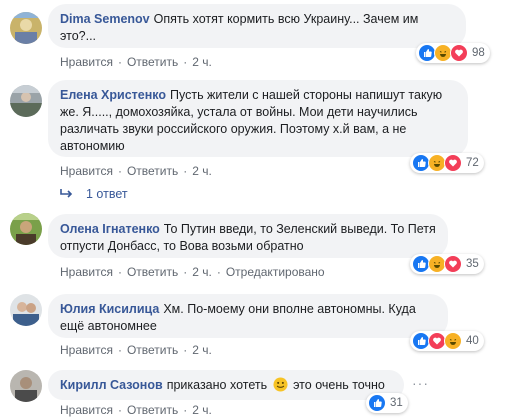 The image size is (508, 419). I want to click on edited-label: Отредактировано, so click(275, 272).